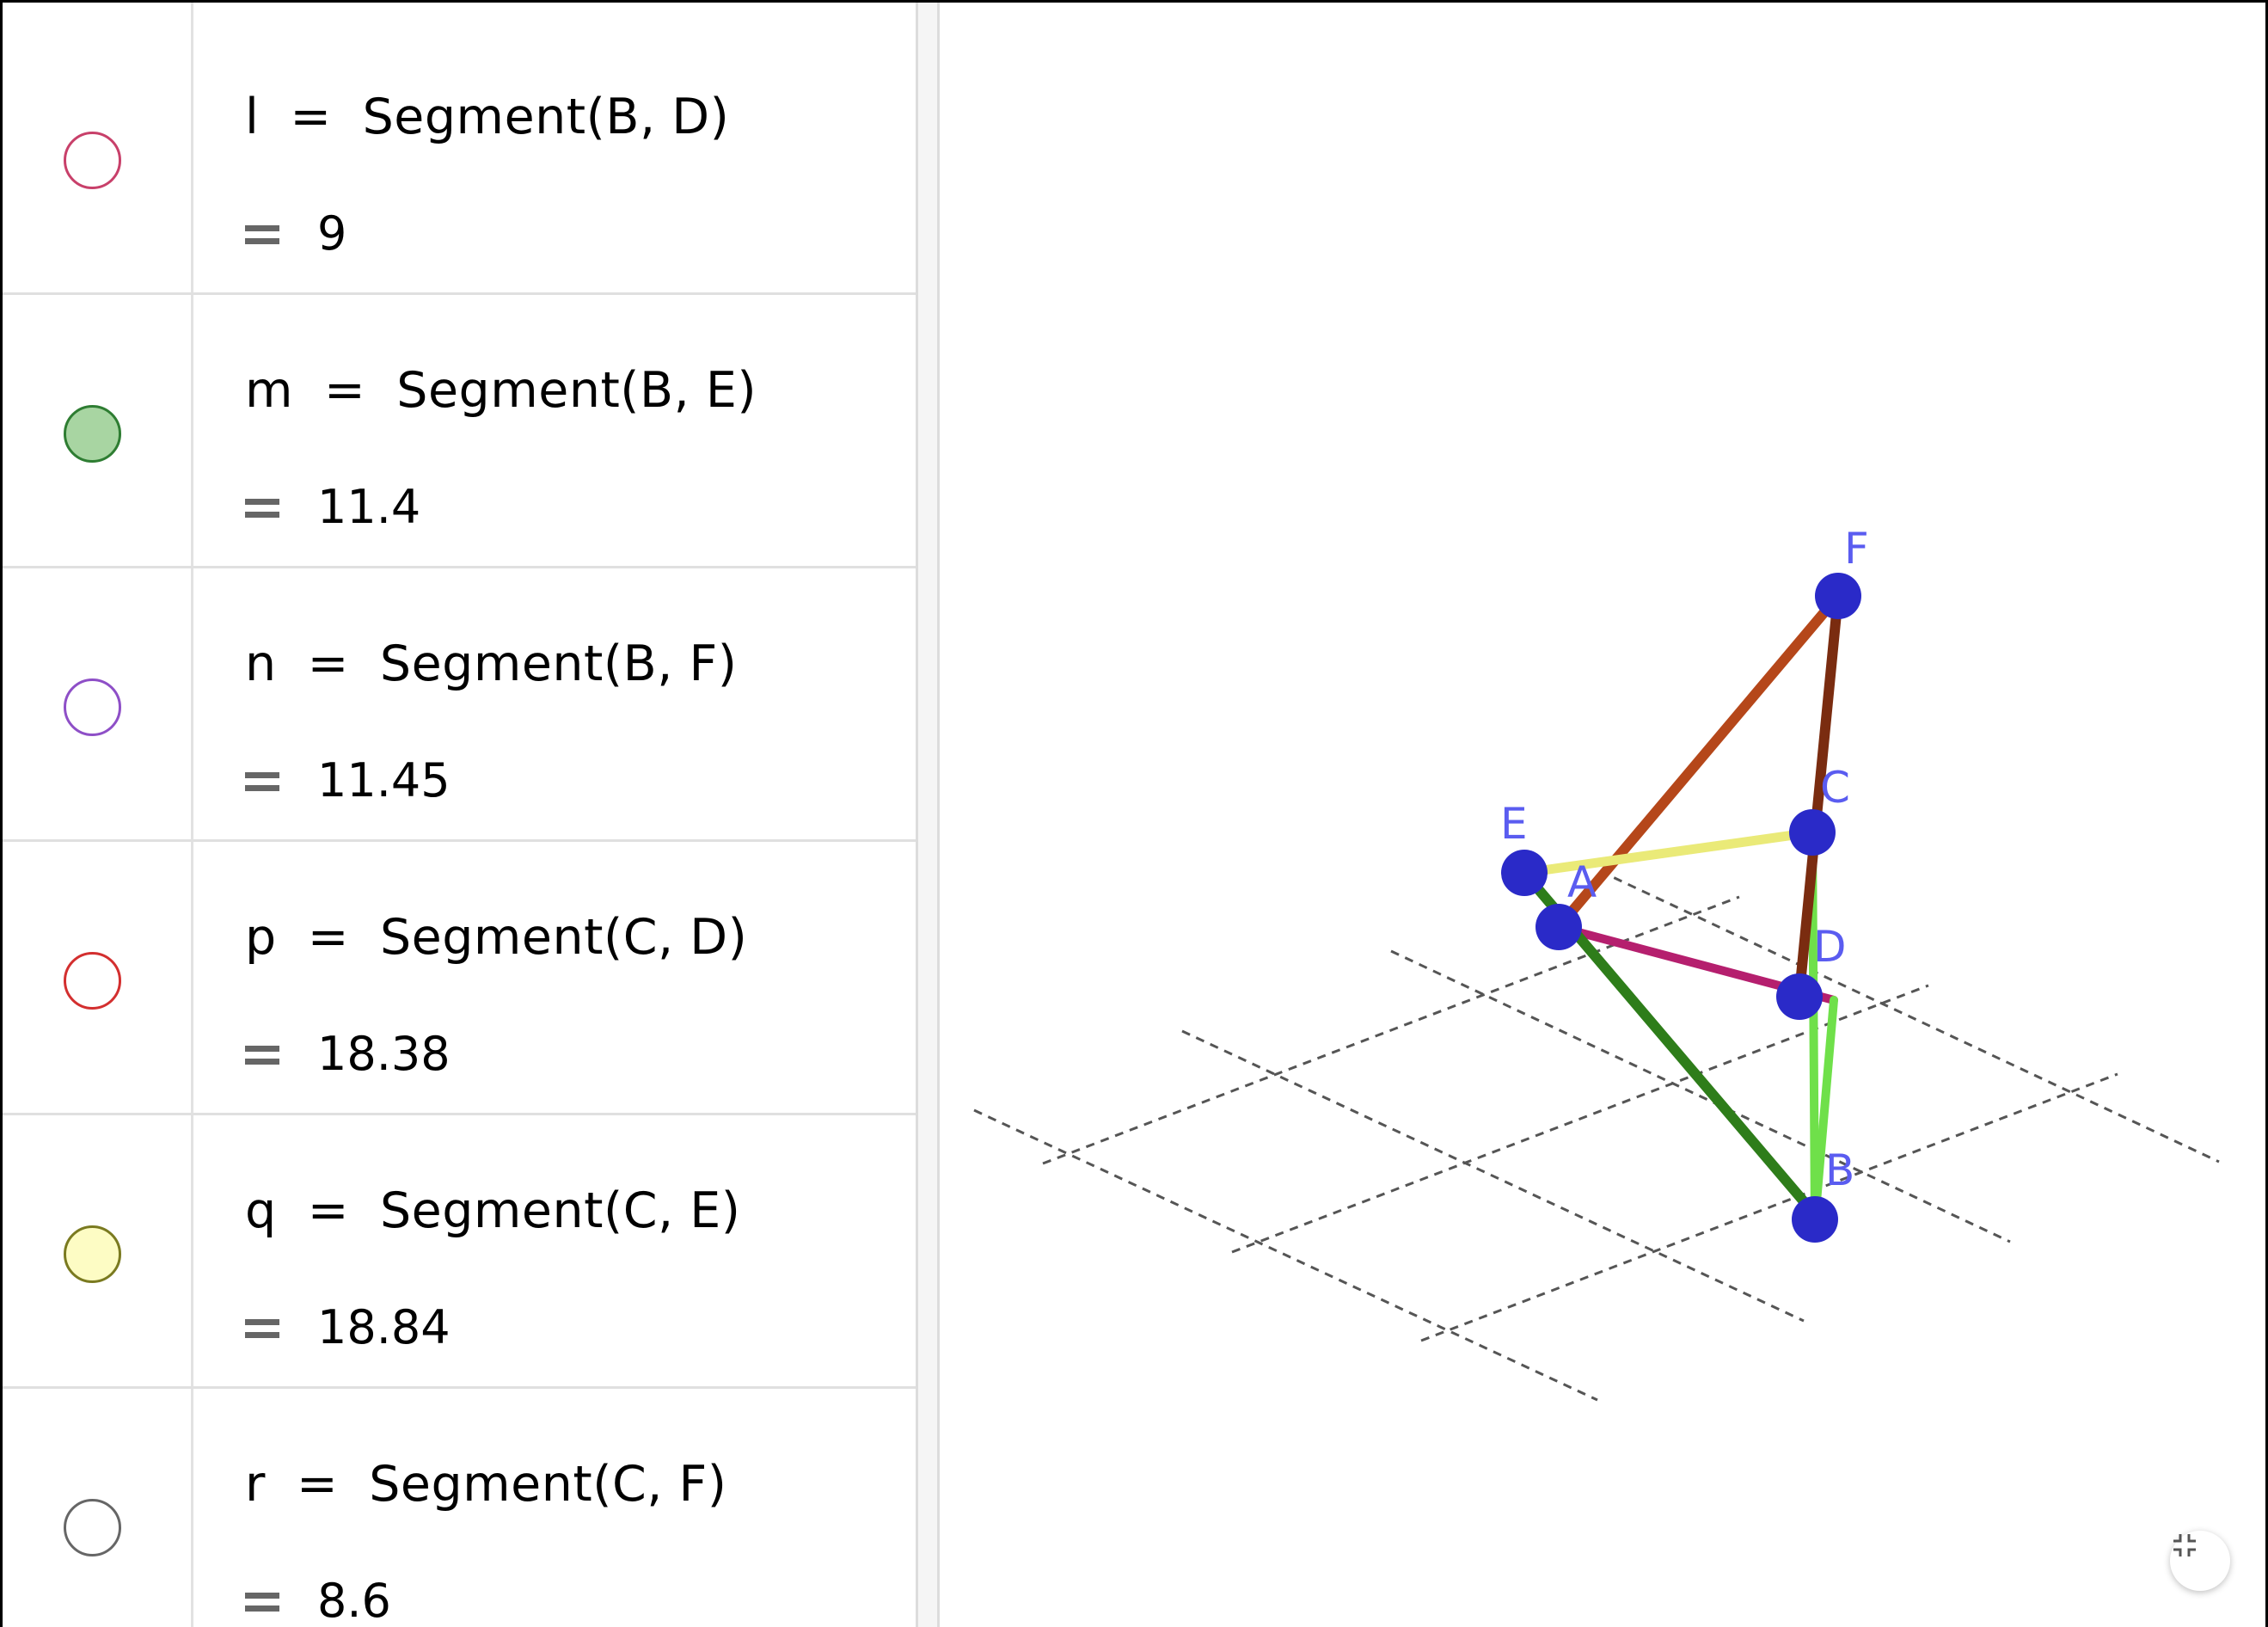 The image size is (2268, 1627). What do you see at coordinates (459, 431) in the screenshot?
I see `algebra-item-m: m = Segment(B, E) 11.4` at bounding box center [459, 431].